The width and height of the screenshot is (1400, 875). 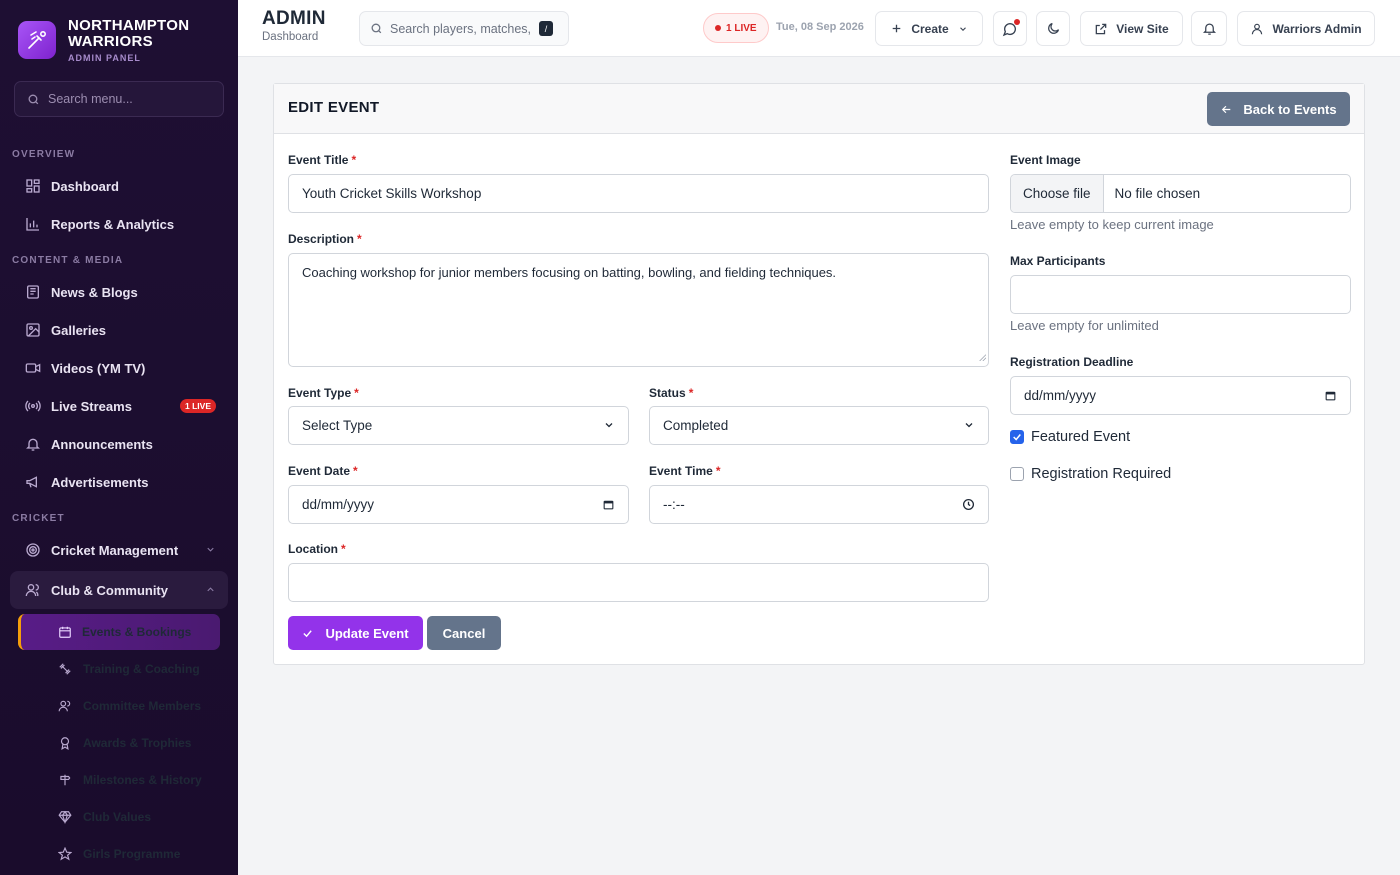 I want to click on sidebar-subitem-label: Committee Members, so click(x=142, y=705).